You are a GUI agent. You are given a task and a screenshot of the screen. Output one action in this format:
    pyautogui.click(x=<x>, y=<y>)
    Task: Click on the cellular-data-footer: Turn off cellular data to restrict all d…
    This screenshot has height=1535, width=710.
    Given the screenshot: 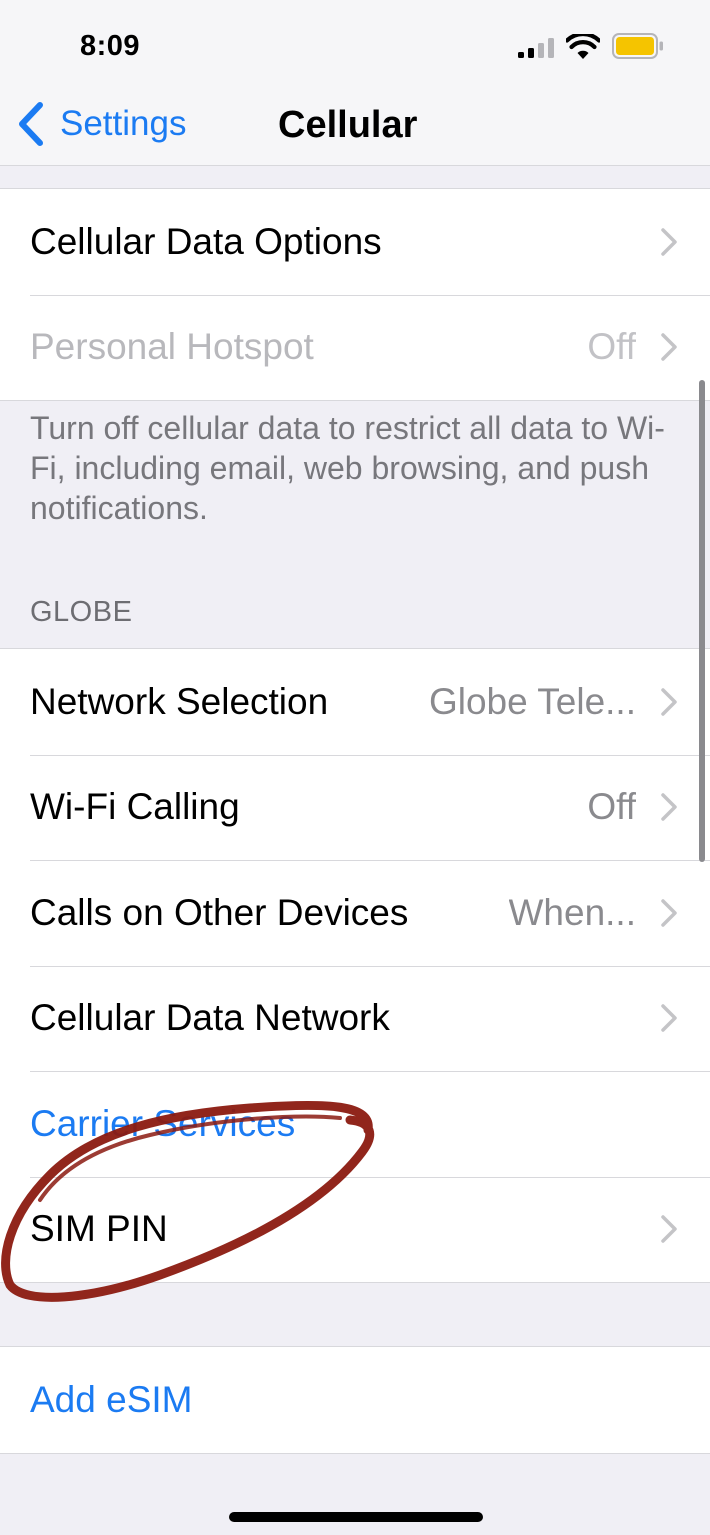 What is the action you would take?
    pyautogui.click(x=347, y=468)
    